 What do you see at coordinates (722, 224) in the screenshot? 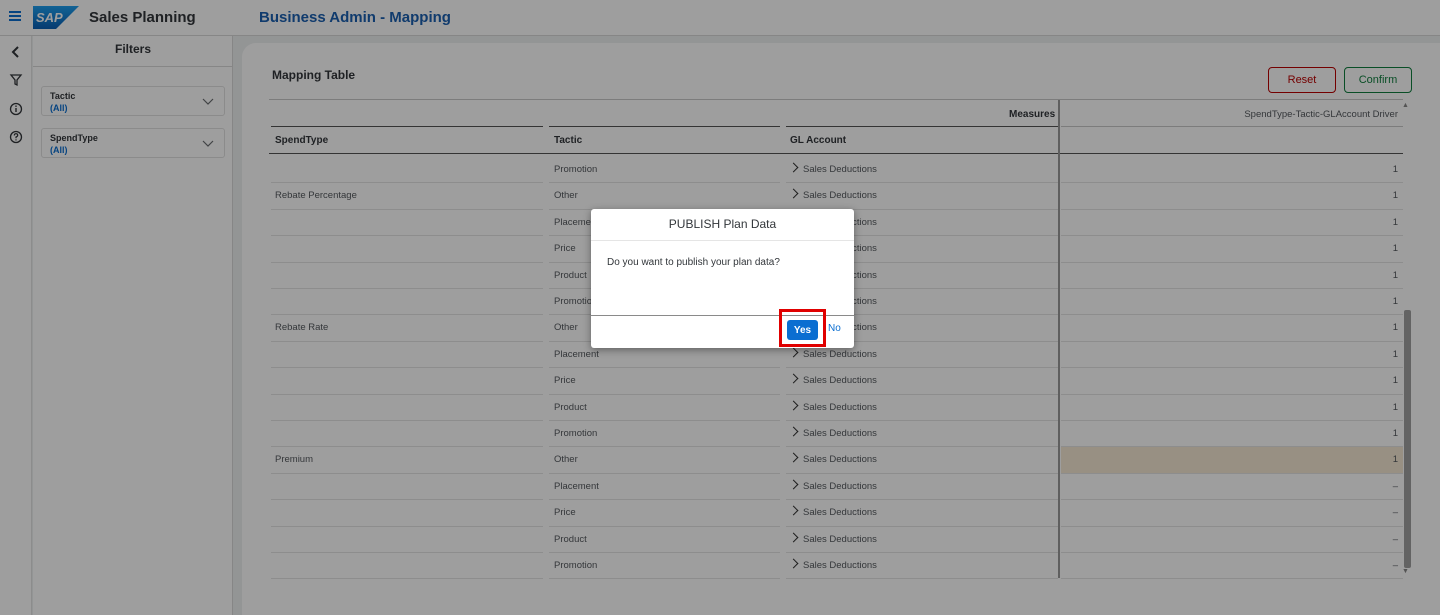
I see `dialog-title: PUBLISH Plan Data` at bounding box center [722, 224].